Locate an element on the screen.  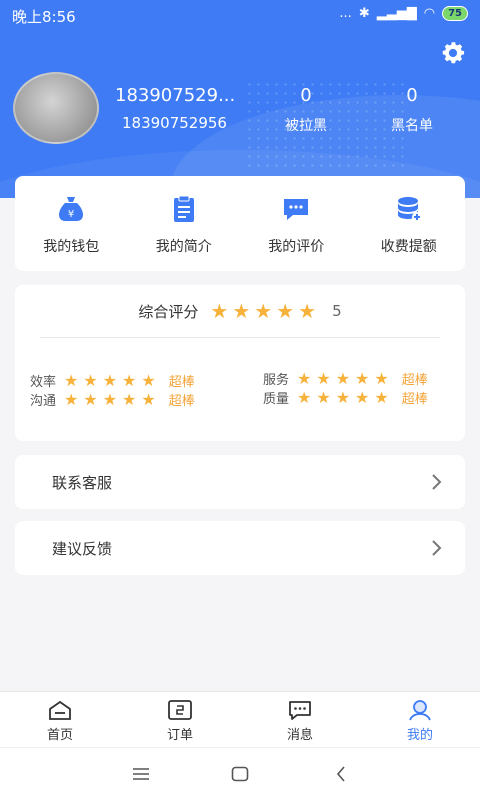
link-label: 建议反馈 is located at coordinates (82, 548).